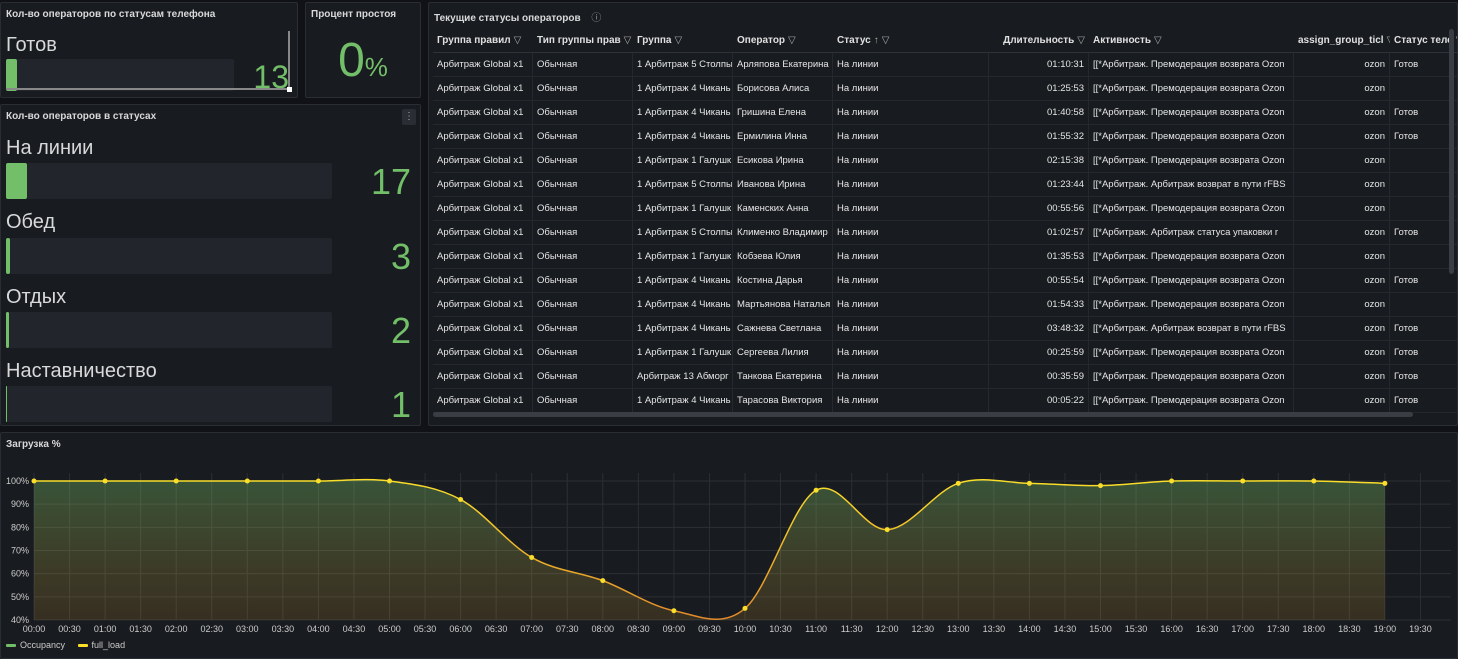 This screenshot has width=1458, height=659. What do you see at coordinates (994, 629) in the screenshot?
I see `x-tick-label: 13:30` at bounding box center [994, 629].